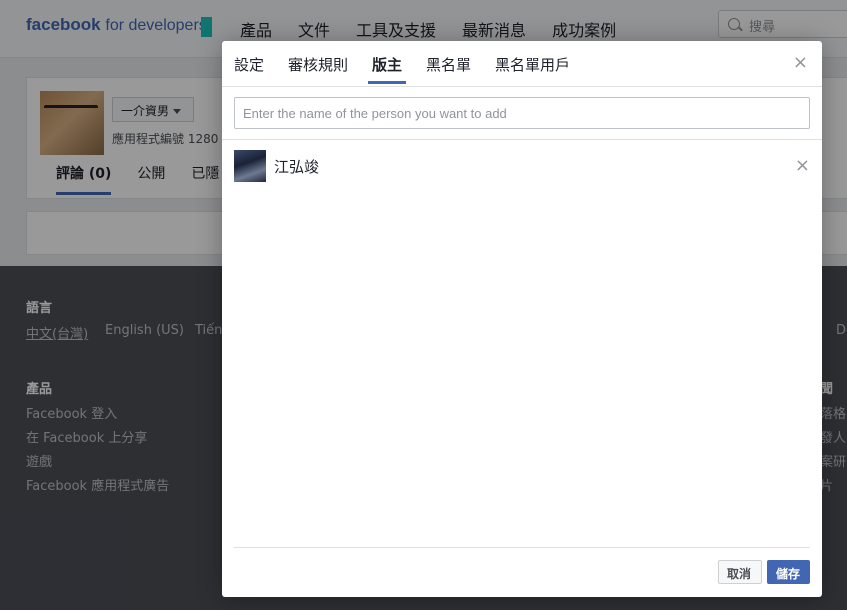 The image size is (847, 610). Describe the element at coordinates (788, 572) in the screenshot. I see `save-button: 儲存` at that location.